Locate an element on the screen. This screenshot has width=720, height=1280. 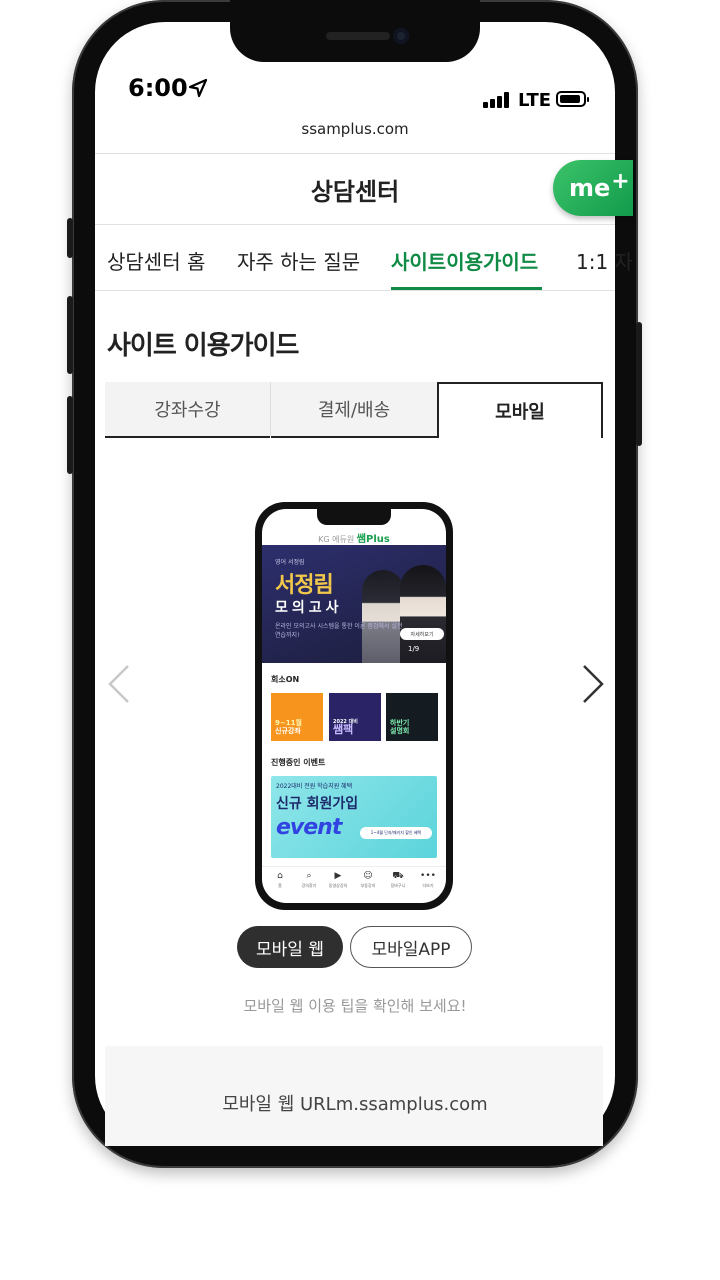
page-title: 상담센터 is located at coordinates (355, 192).